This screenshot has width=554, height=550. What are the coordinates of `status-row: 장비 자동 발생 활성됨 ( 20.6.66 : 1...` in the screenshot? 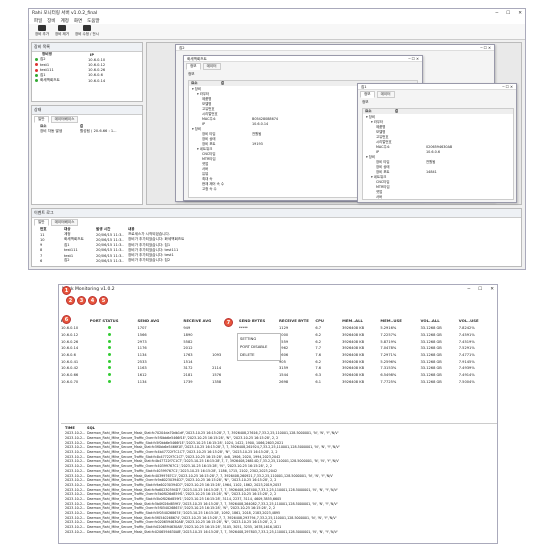 It's located at (78, 131).